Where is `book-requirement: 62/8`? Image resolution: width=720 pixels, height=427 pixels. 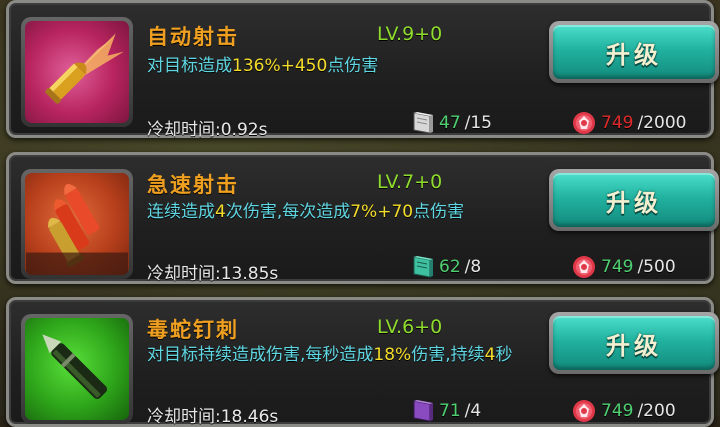
book-requirement: 62/8 is located at coordinates (445, 267).